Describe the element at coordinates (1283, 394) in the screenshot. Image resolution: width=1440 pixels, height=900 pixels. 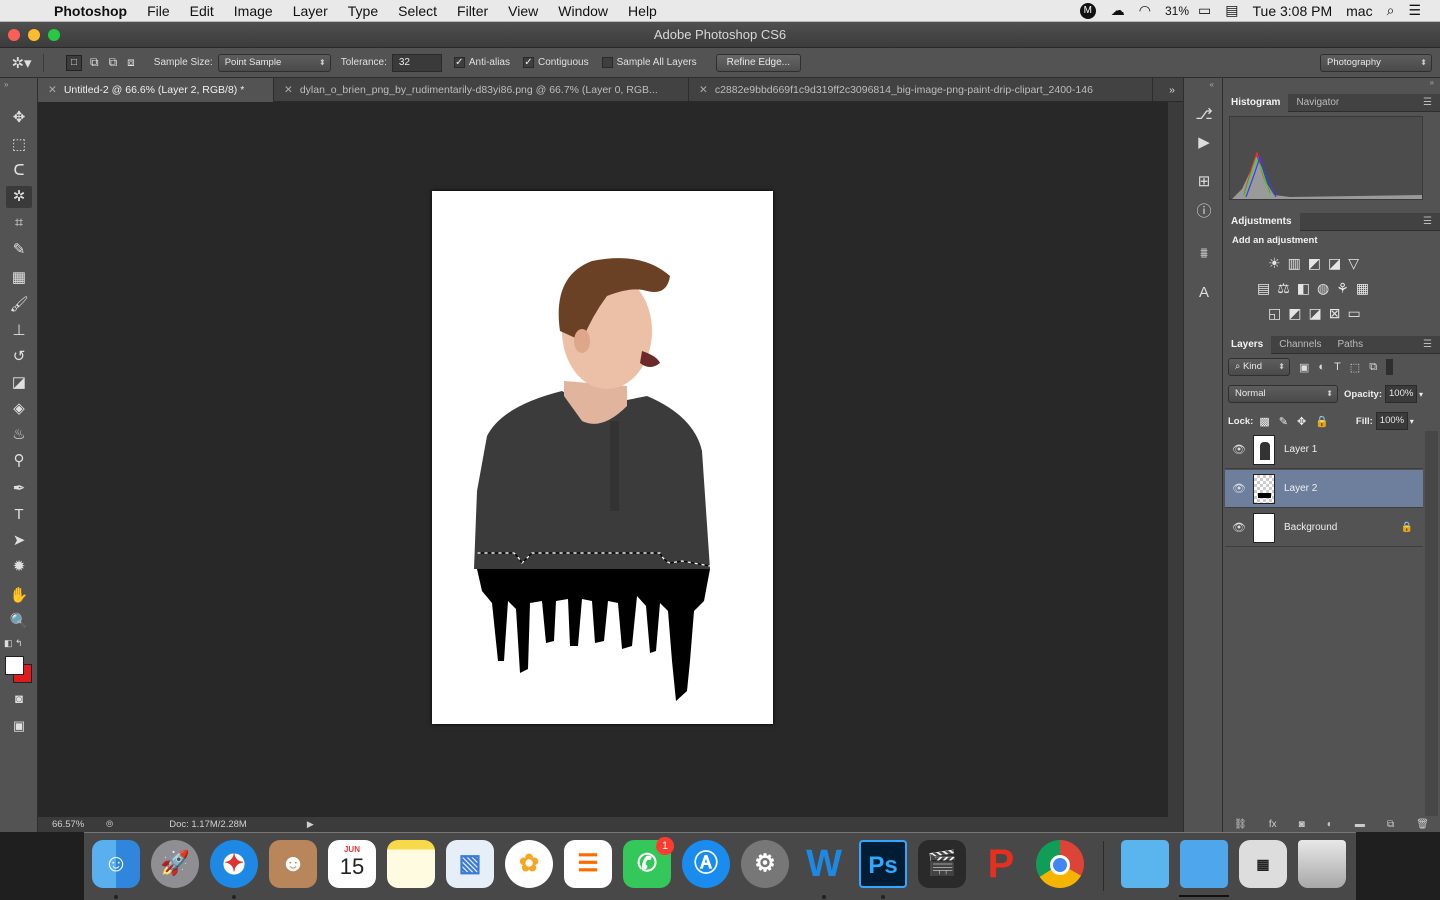
I see `blend-mode-select: Normal` at that location.